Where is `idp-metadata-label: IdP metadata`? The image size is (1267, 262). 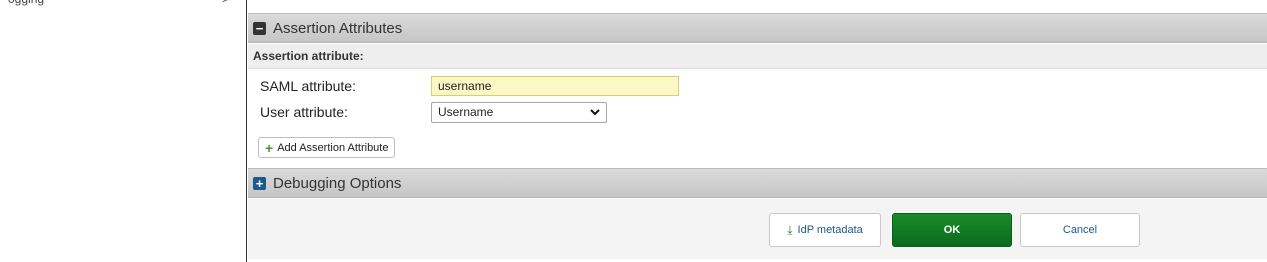 idp-metadata-label: IdP metadata is located at coordinates (830, 230).